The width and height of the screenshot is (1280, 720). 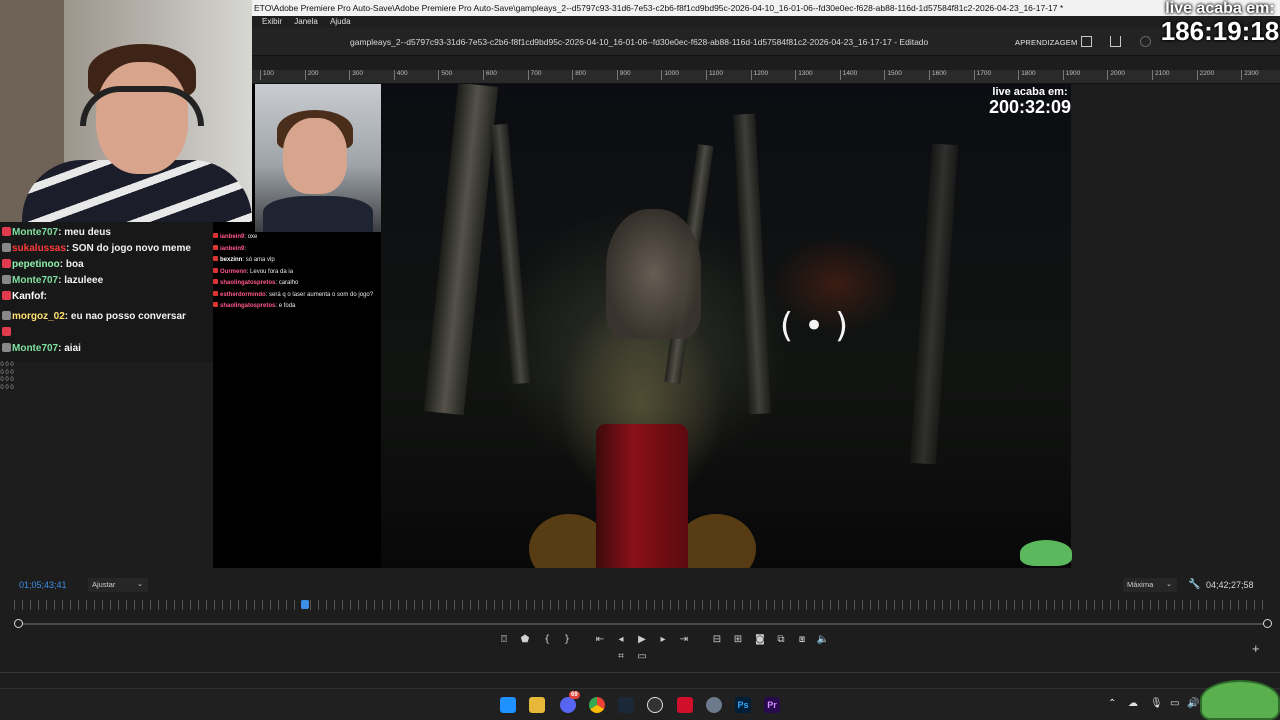 I want to click on playhead-timecode: 01;05;43;41, so click(x=43, y=585).